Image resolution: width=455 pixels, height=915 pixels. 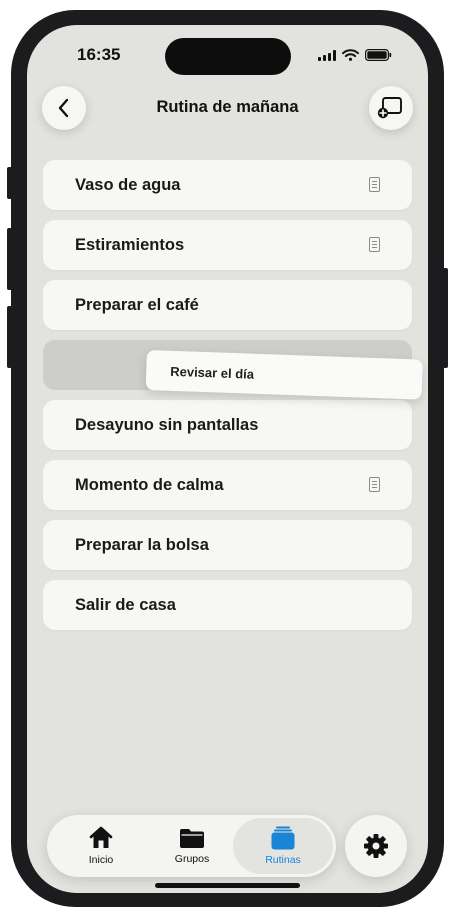 What do you see at coordinates (142, 545) in the screenshot?
I see `list-item-label: Preparar la bolsa` at bounding box center [142, 545].